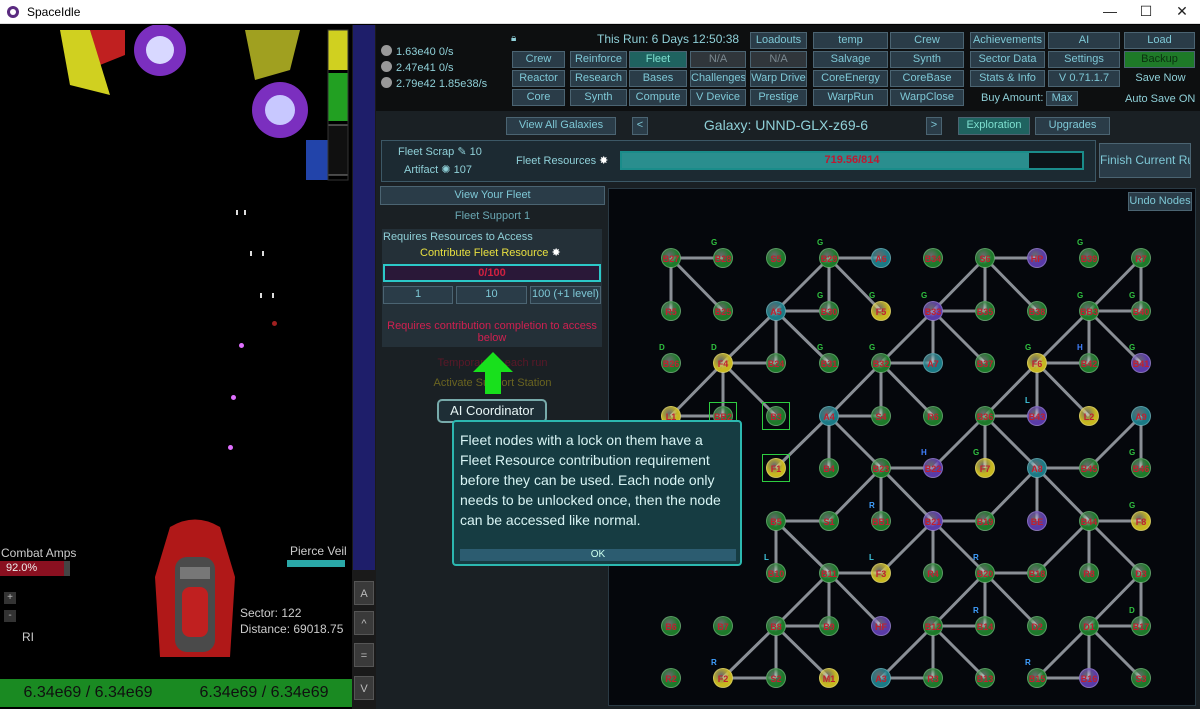 The height and width of the screenshot is (709, 1200). I want to click on node-b17: B17, so click(1141, 626).